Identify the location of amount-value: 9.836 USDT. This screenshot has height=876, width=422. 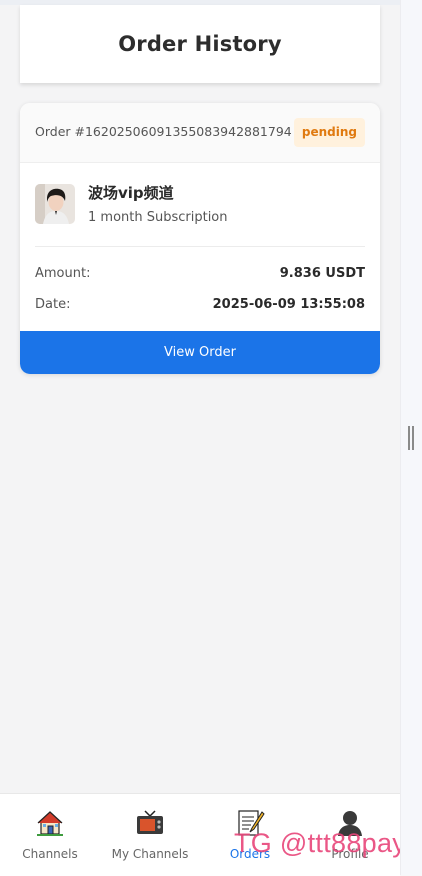
(322, 273).